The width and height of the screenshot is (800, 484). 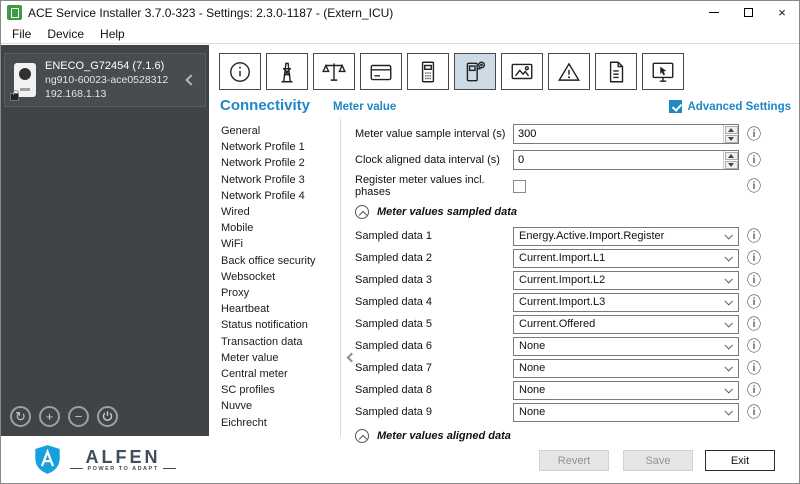 I want to click on add-device-button: +, so click(x=49, y=416).